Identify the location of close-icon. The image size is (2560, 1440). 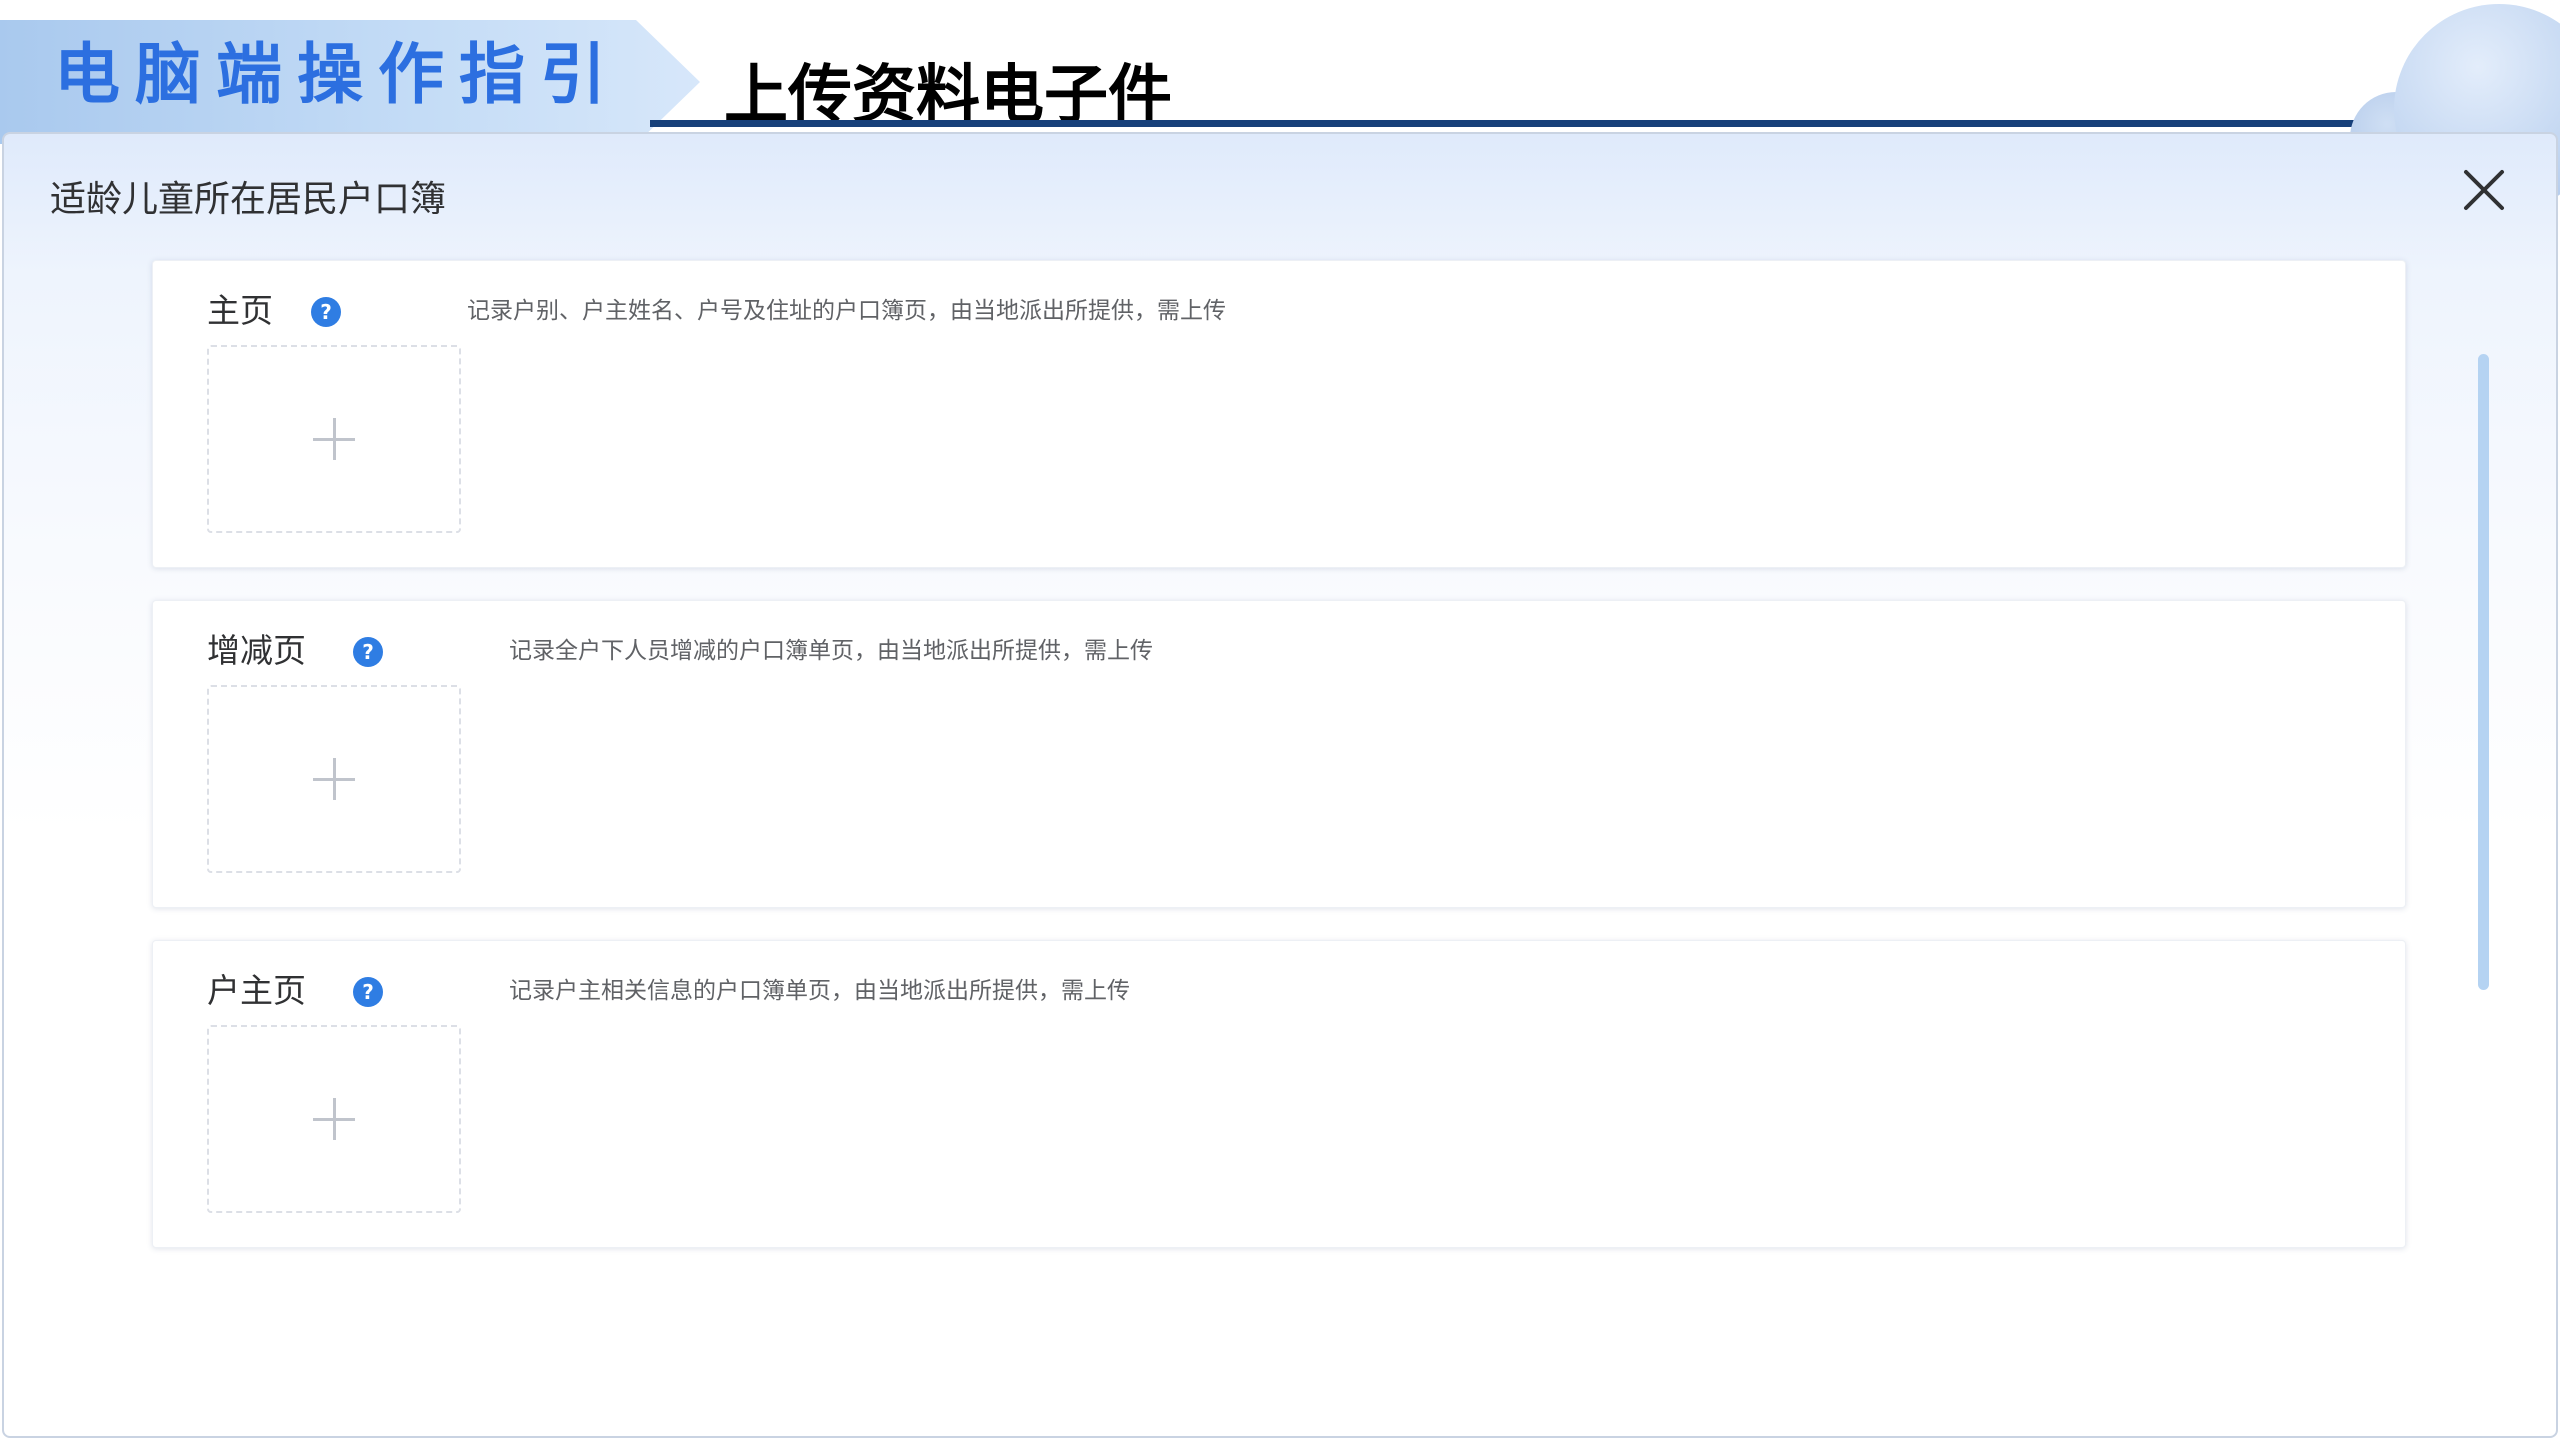
(2484, 190).